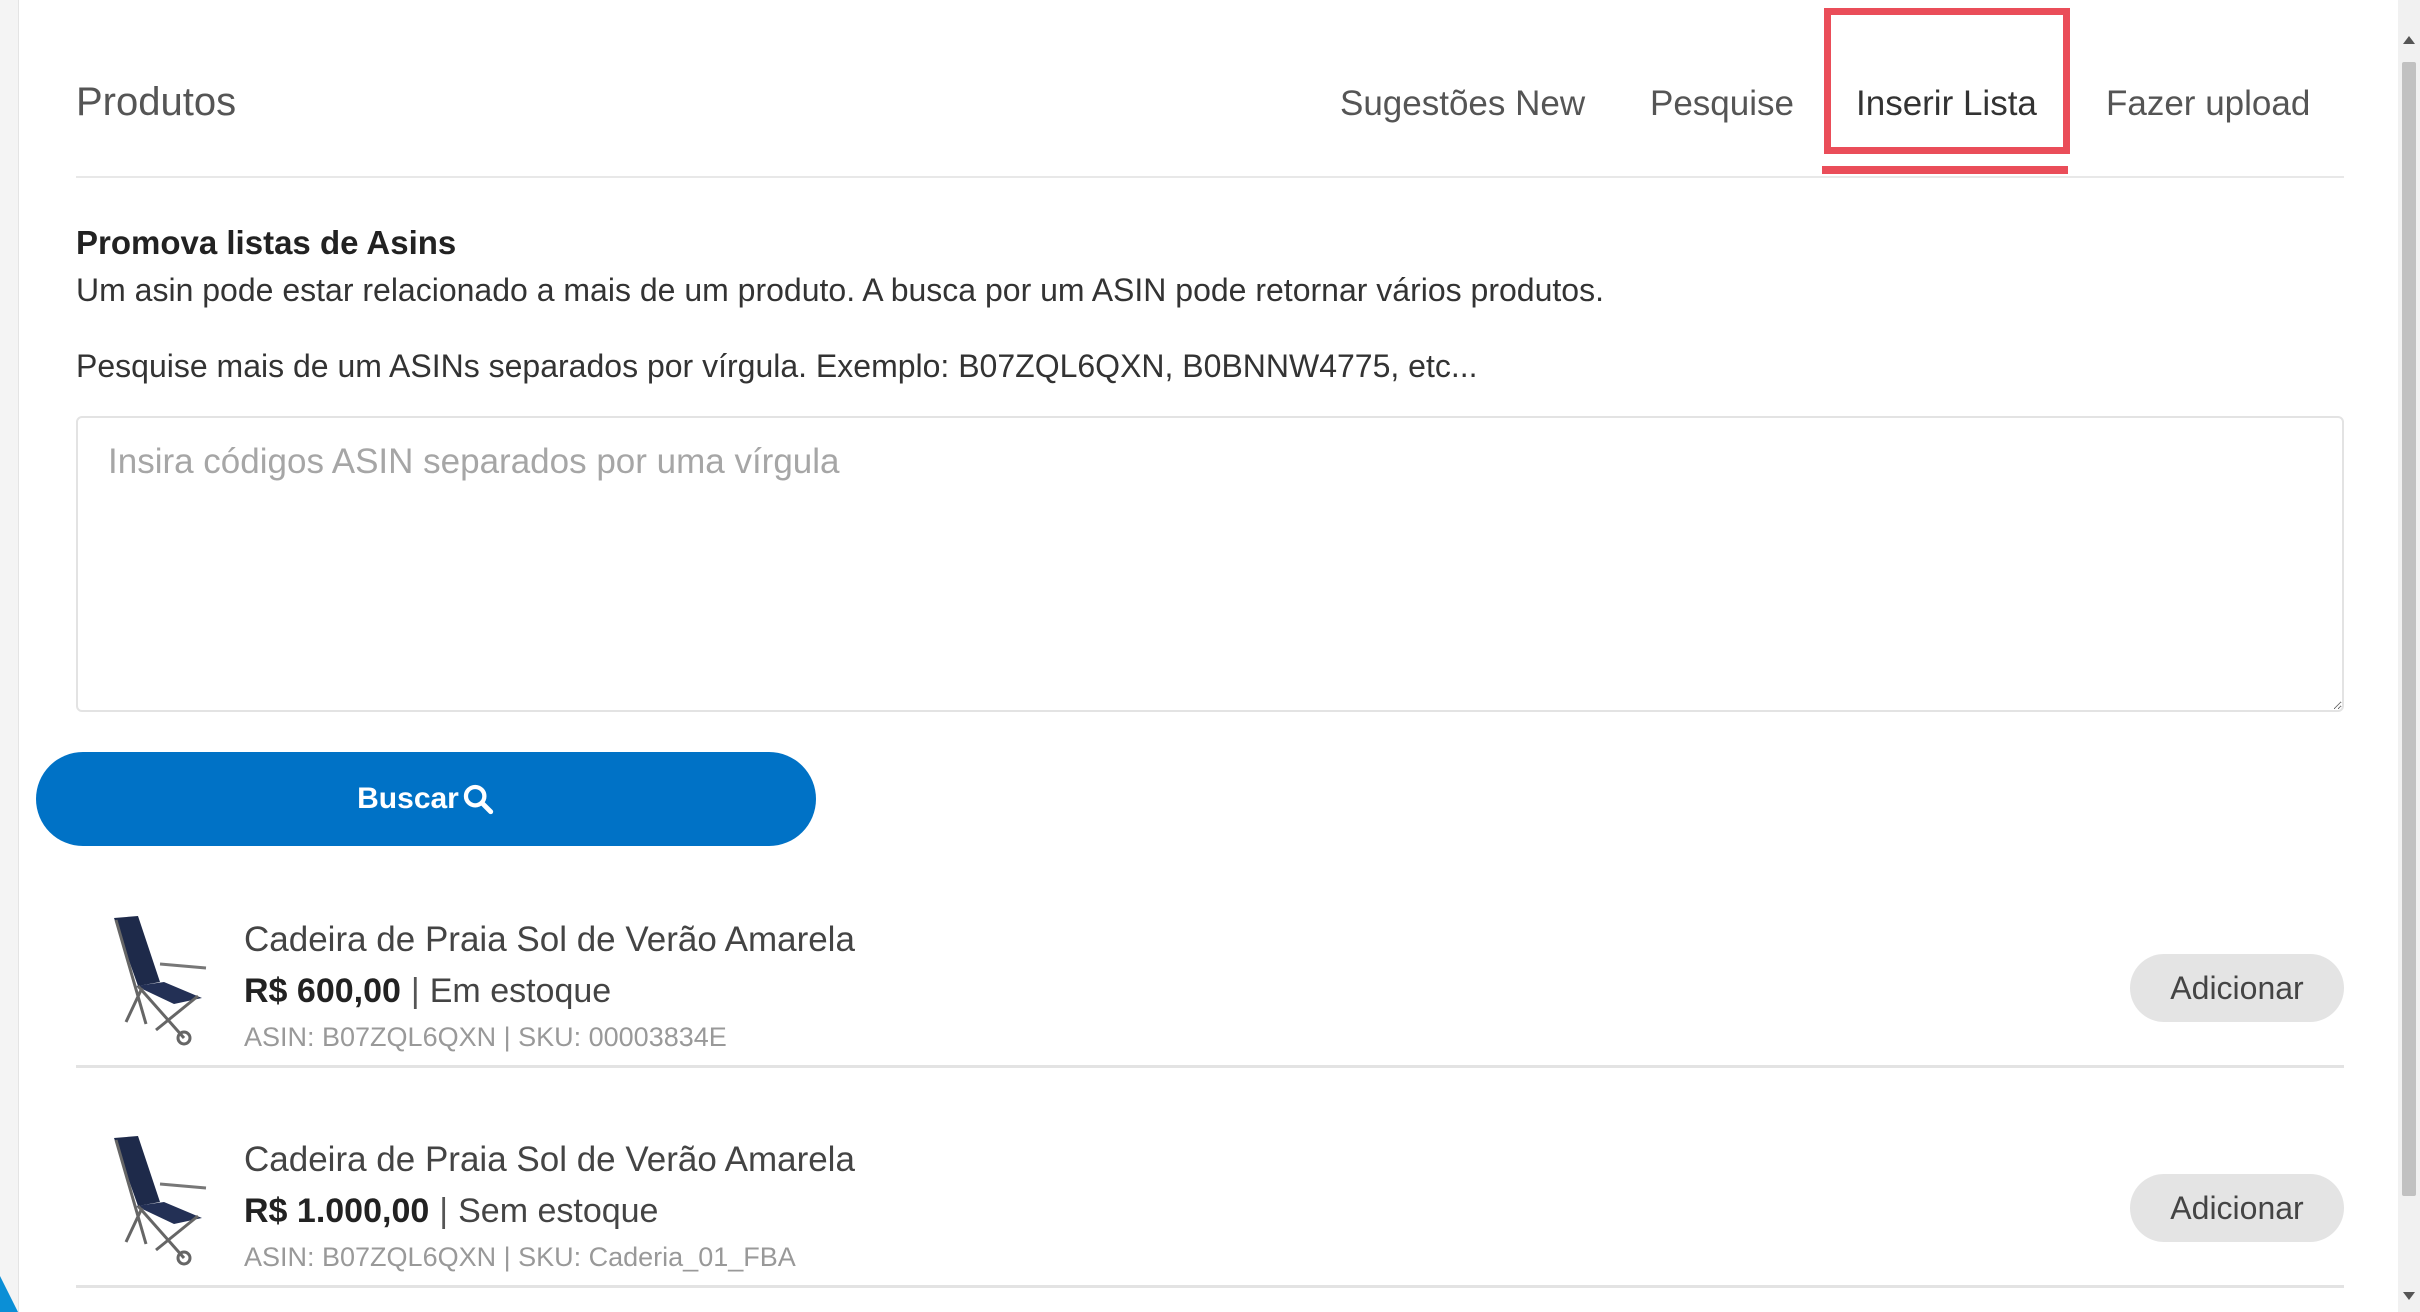 The image size is (2420, 1312). Describe the element at coordinates (520, 1257) in the screenshot. I see `product-meta: ASIN: B07ZQL6QXN | SKU: Caderia_01_FBA` at that location.